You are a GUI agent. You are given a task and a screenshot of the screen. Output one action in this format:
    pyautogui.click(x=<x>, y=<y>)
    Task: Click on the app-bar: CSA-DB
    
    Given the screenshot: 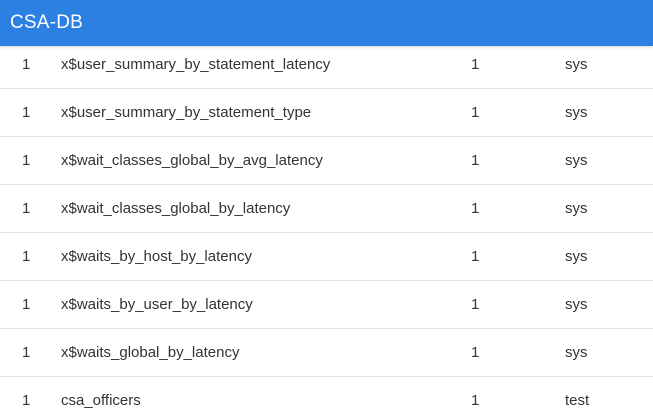 What is the action you would take?
    pyautogui.click(x=326, y=23)
    